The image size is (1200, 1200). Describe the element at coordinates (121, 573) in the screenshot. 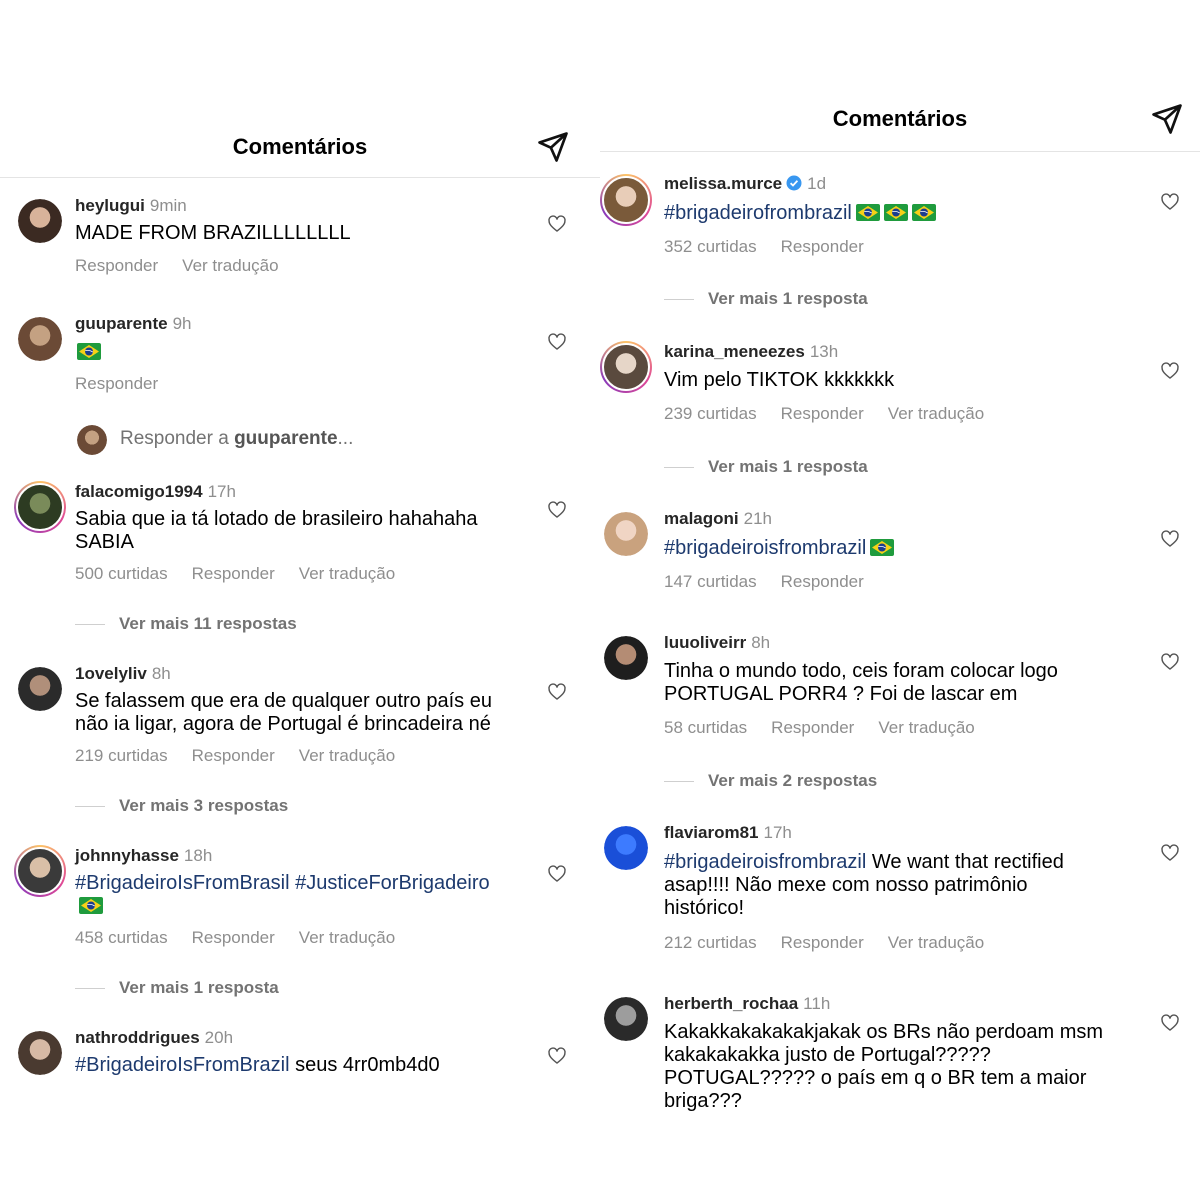

I see `likes-count: 500 curtidas` at that location.